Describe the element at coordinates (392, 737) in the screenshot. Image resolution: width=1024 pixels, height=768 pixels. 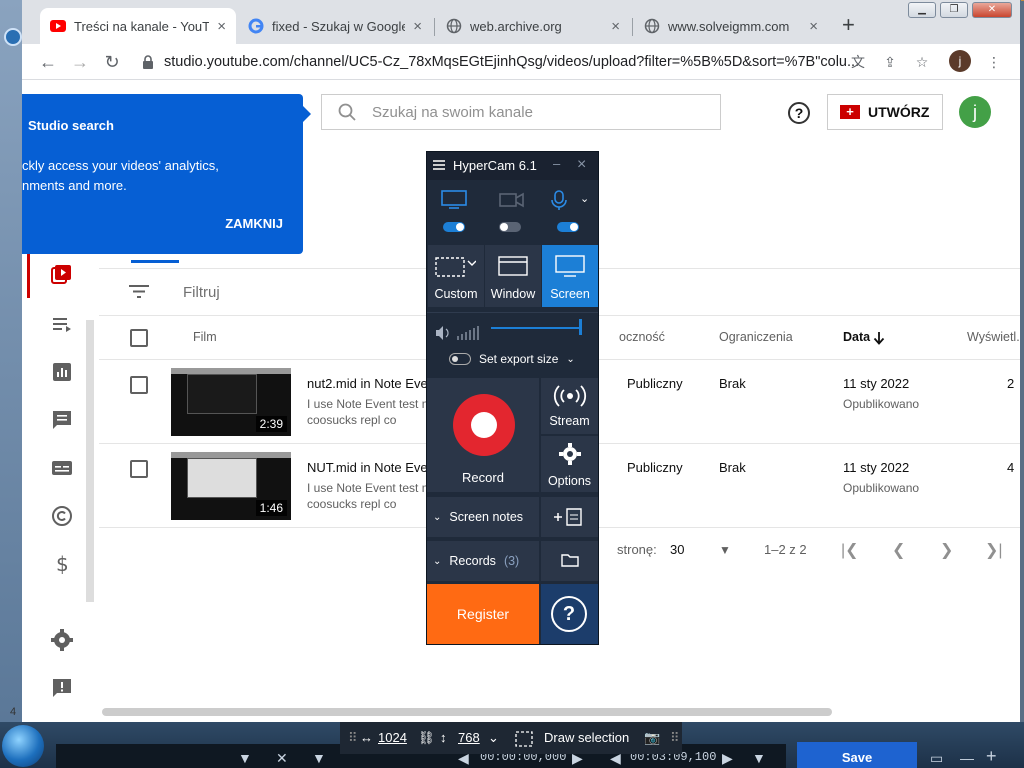
I see `selection-width: 1024` at that location.